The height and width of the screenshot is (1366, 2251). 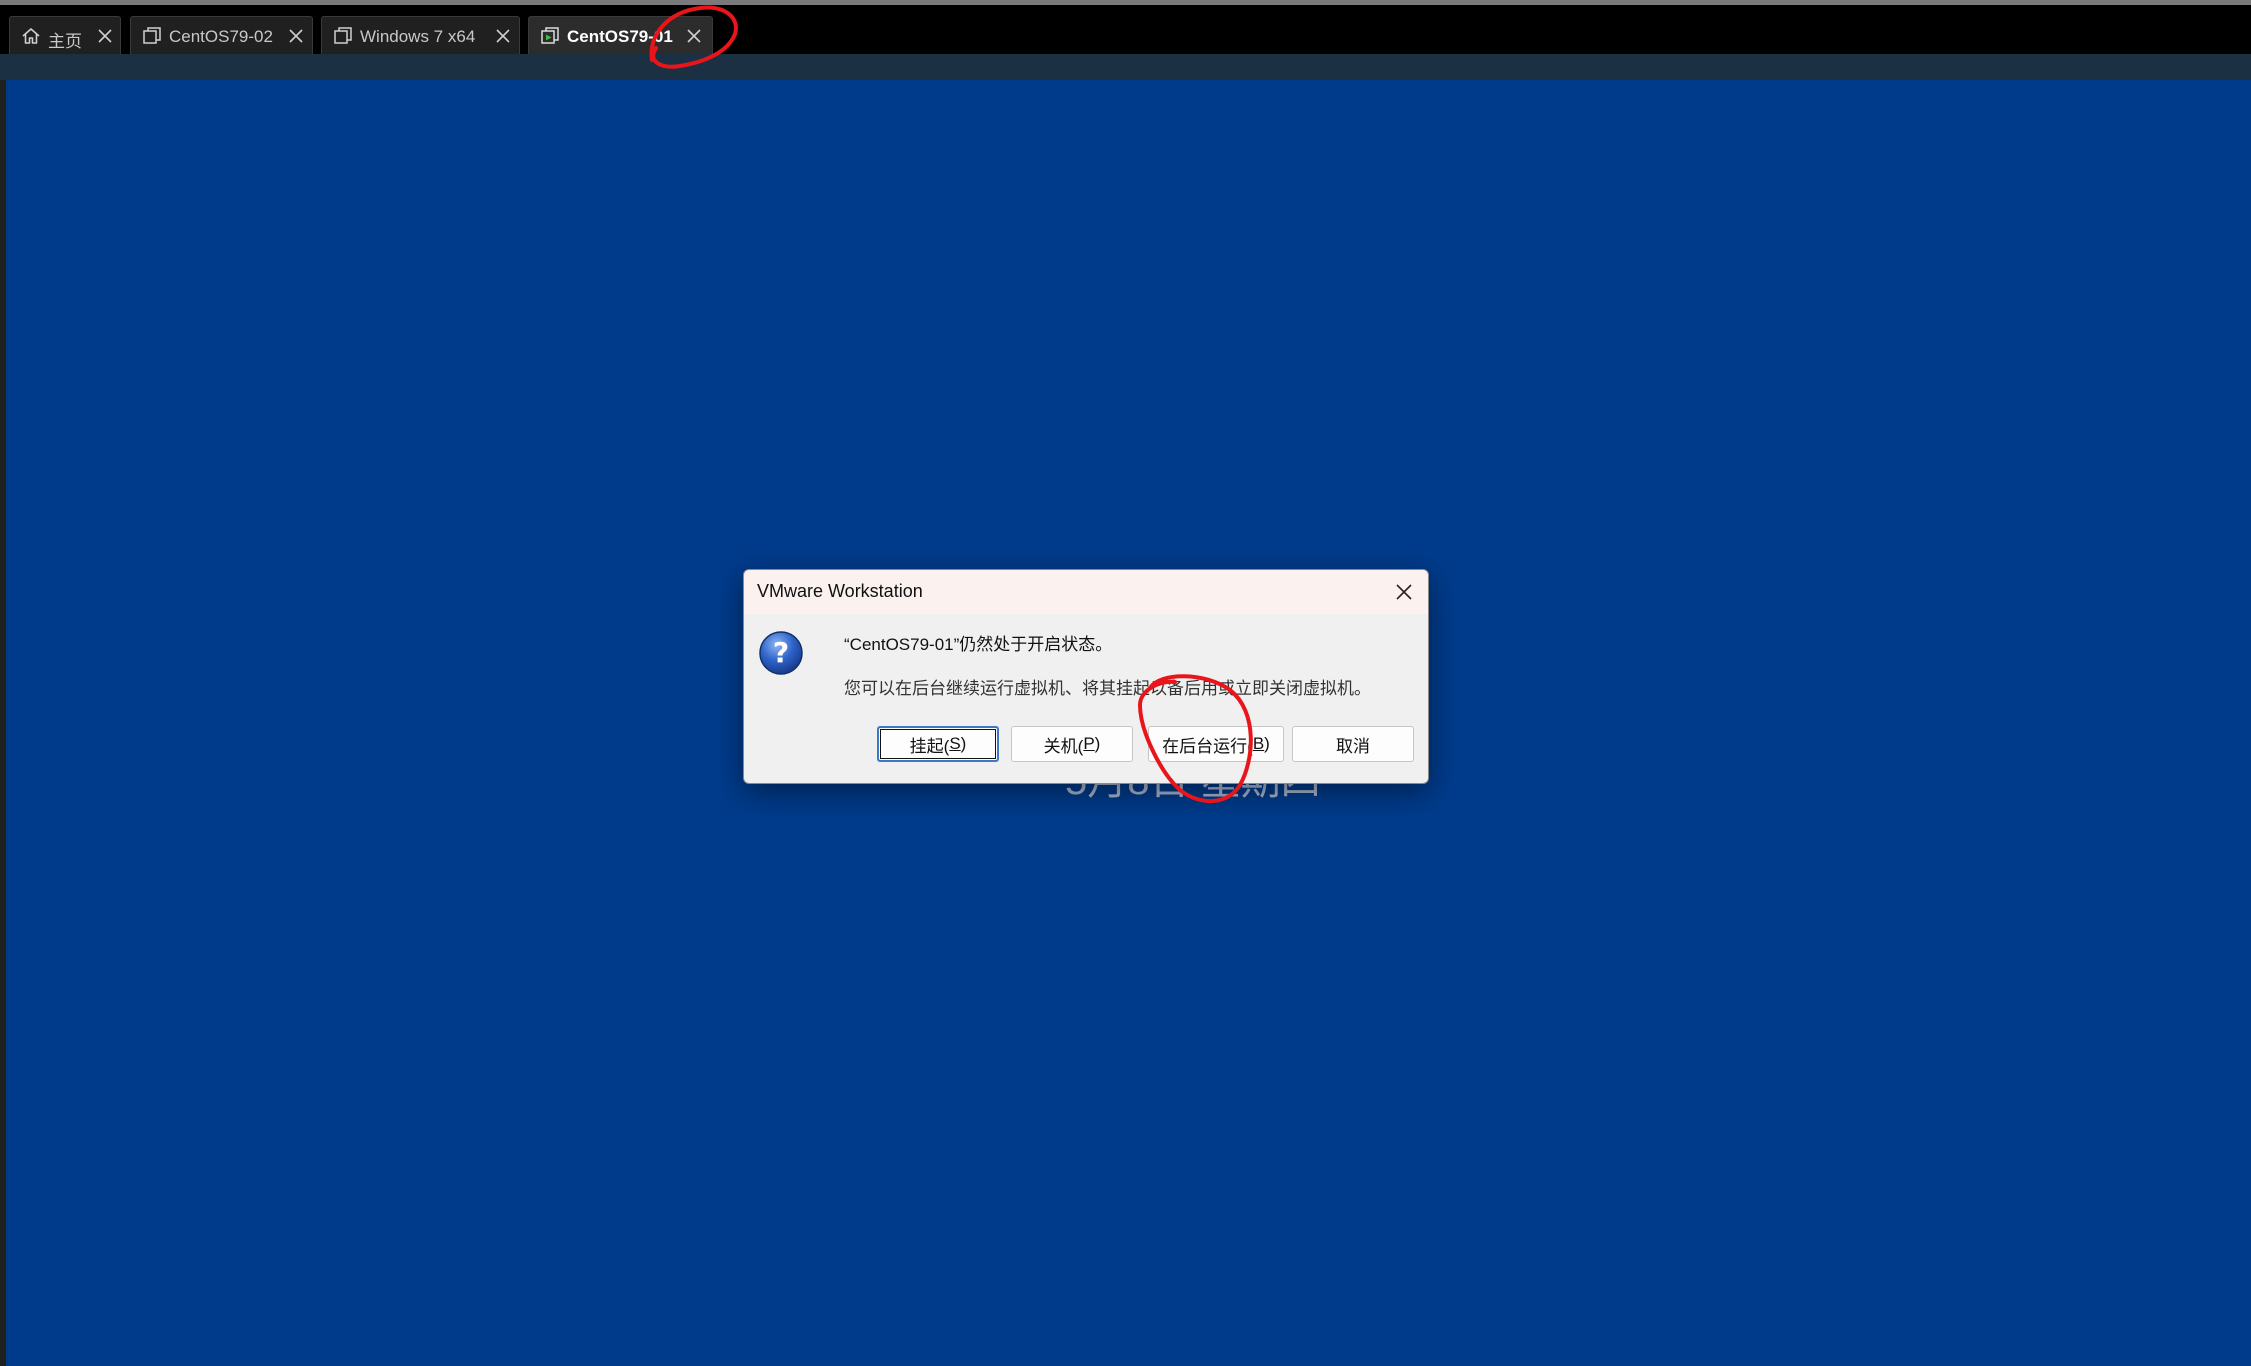 I want to click on button-accelerator: S, so click(x=955, y=743).